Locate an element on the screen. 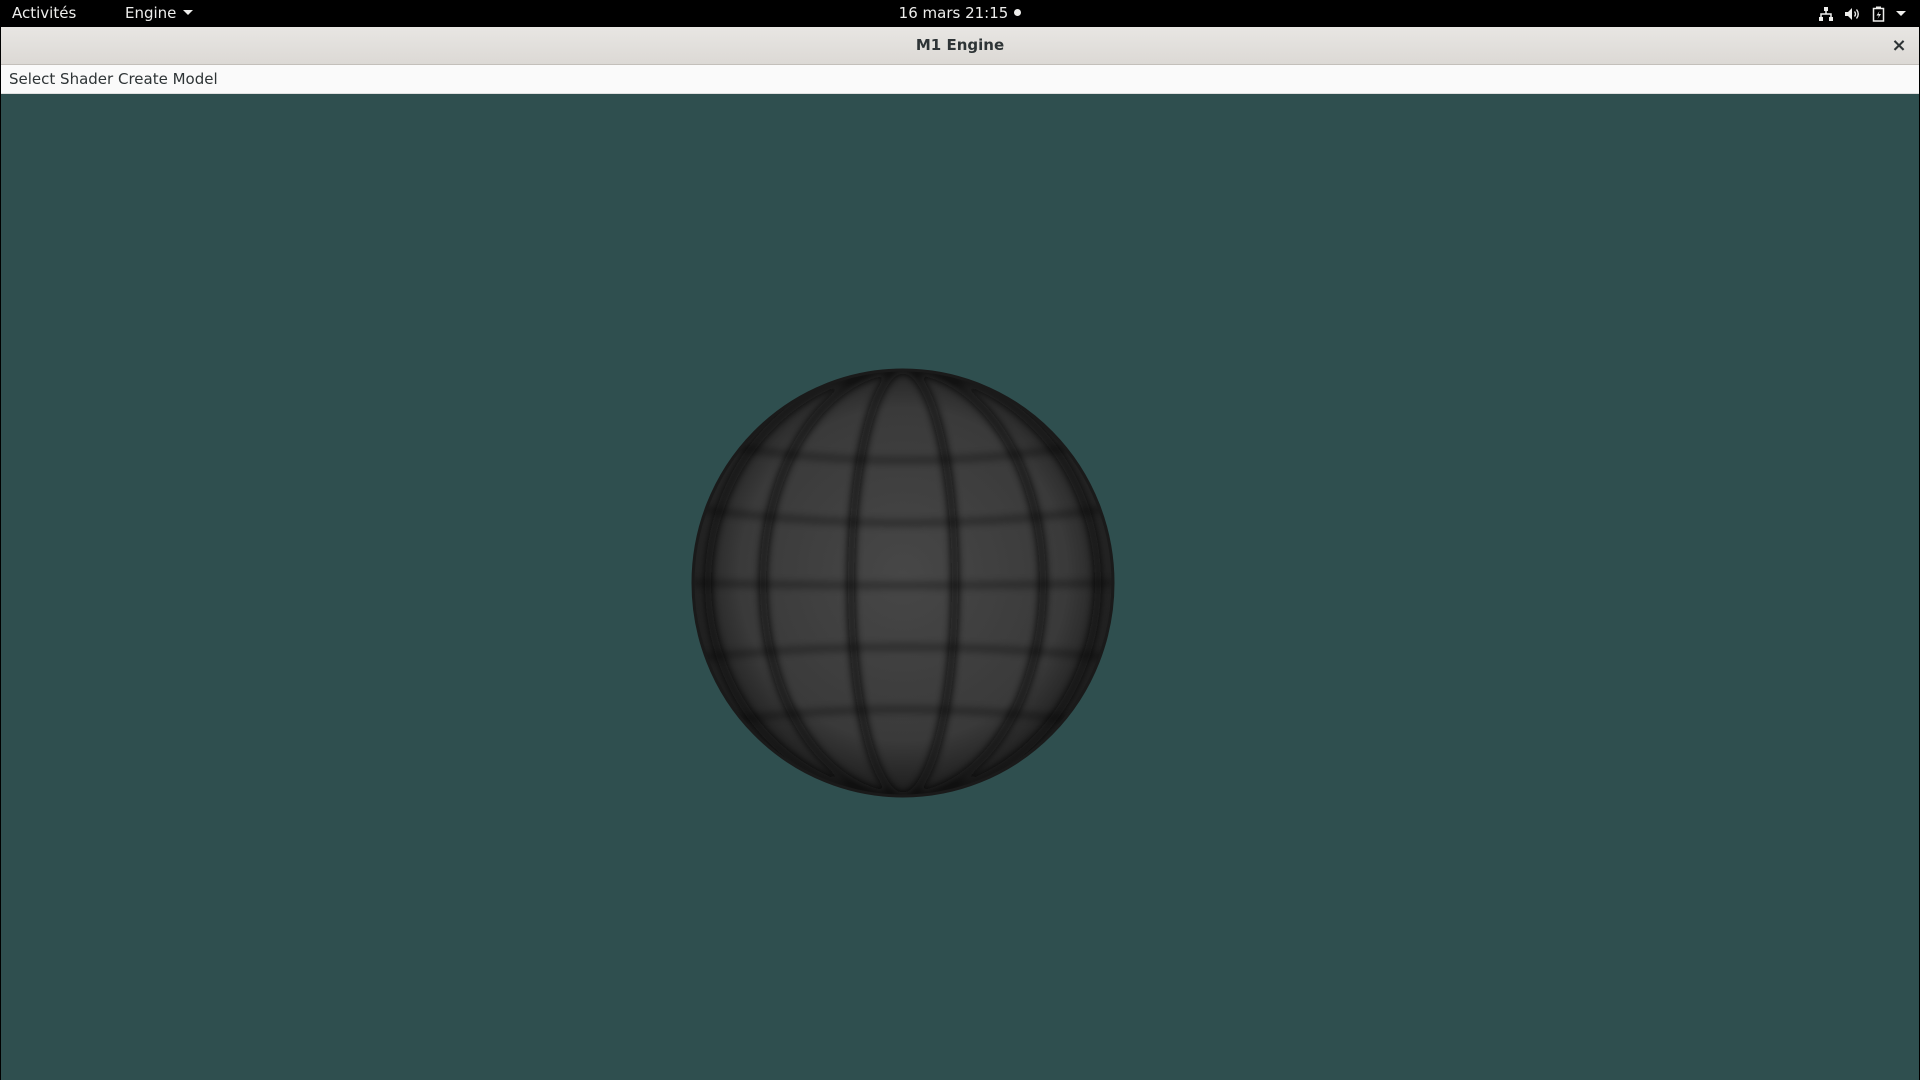 The height and width of the screenshot is (1080, 1920). clock-area: 16 mars 21:15 is located at coordinates (960, 13).